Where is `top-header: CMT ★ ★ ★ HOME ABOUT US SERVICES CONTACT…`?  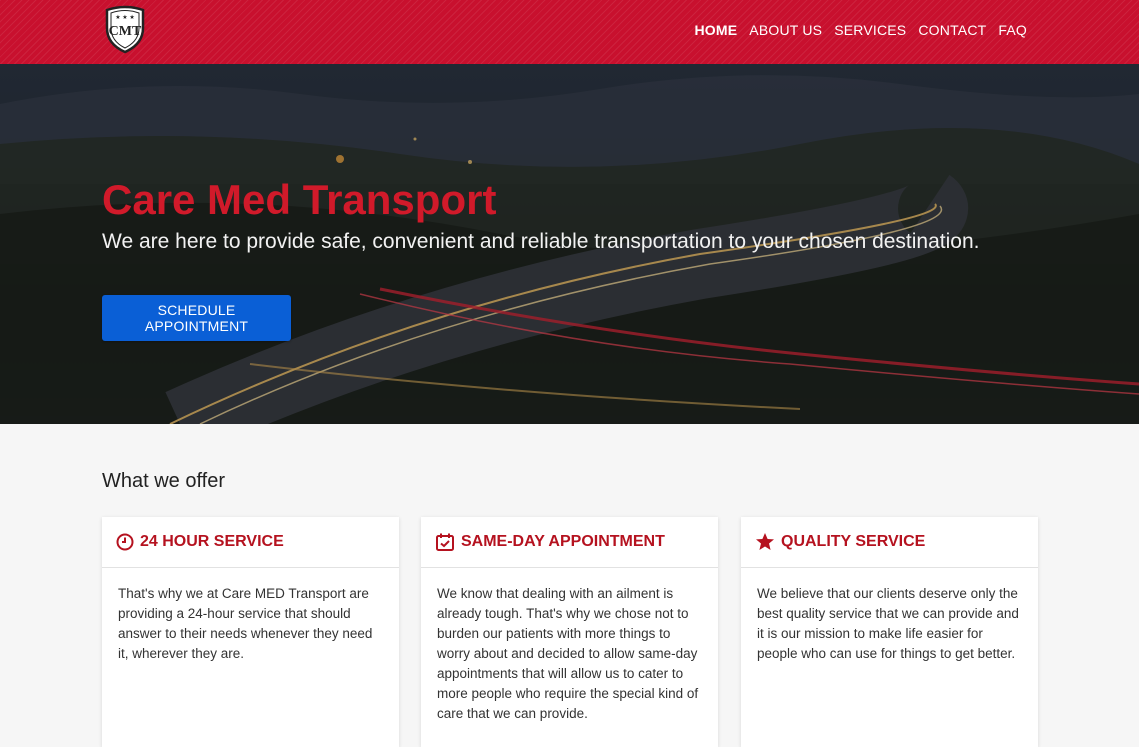
top-header: CMT ★ ★ ★ HOME ABOUT US SERVICES CONTACT… is located at coordinates (569, 32).